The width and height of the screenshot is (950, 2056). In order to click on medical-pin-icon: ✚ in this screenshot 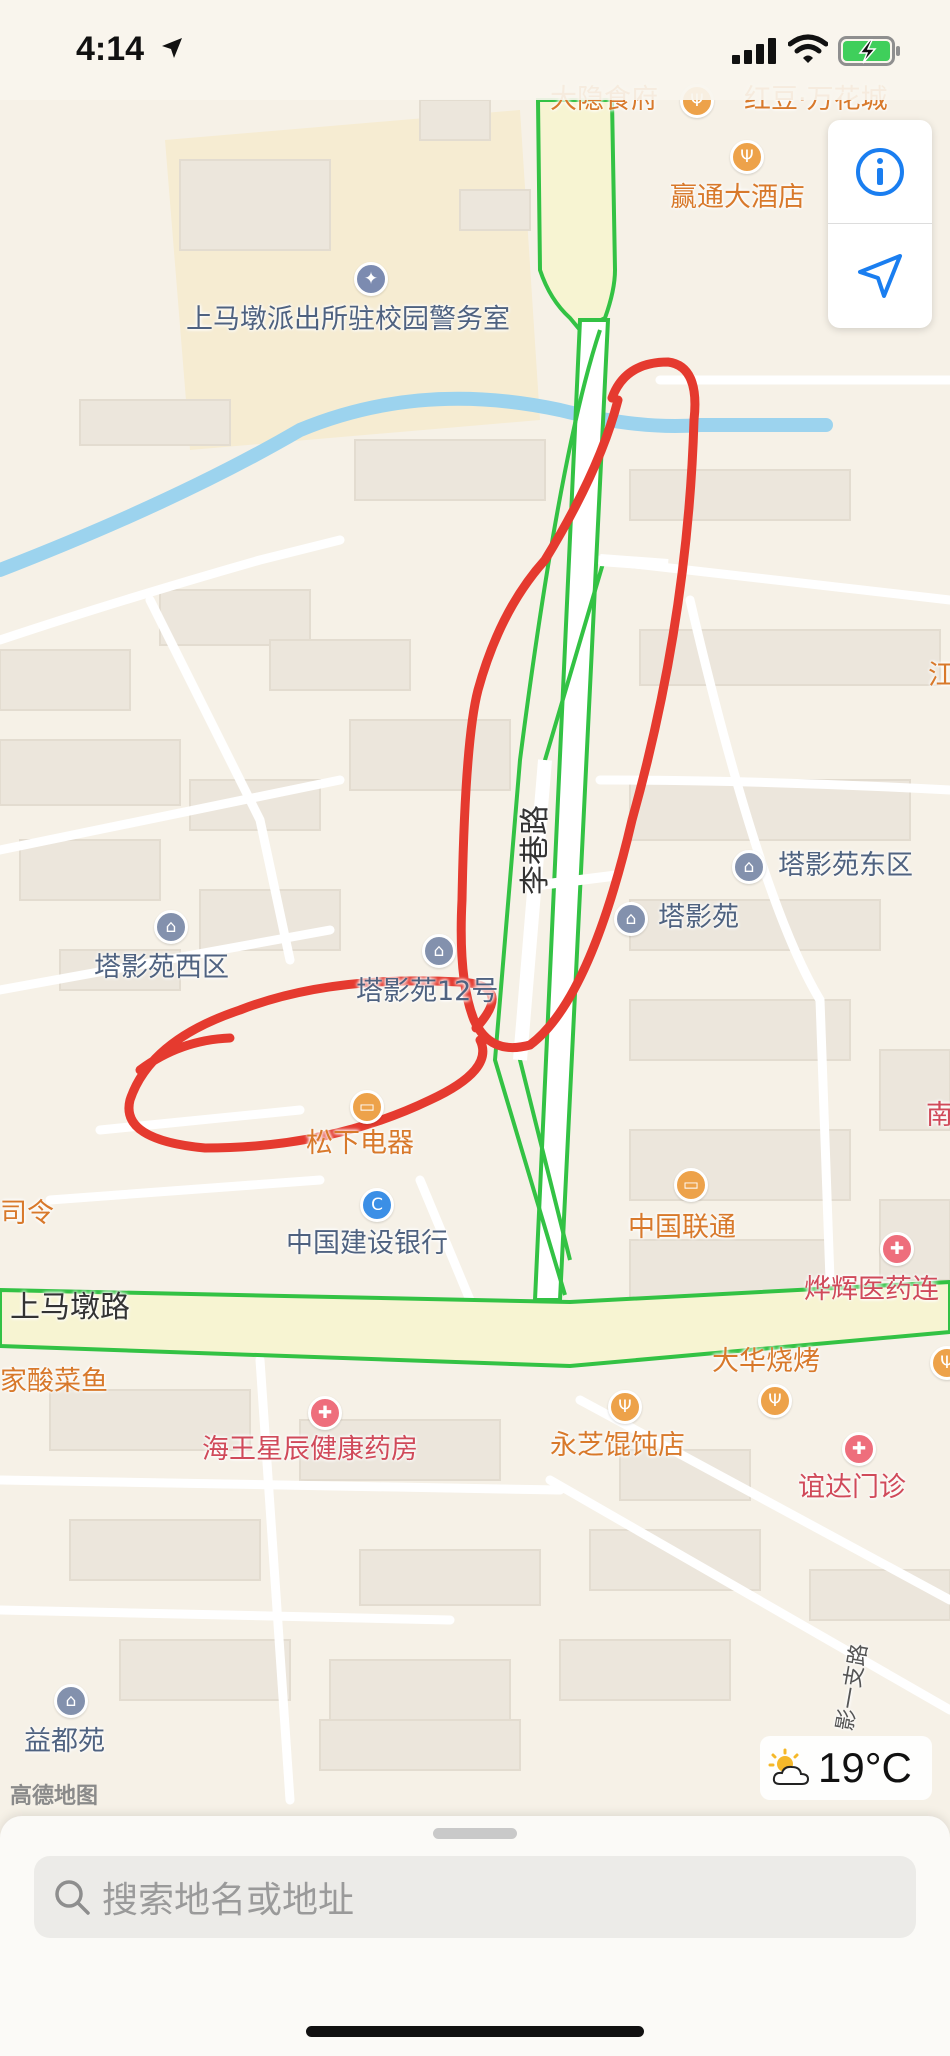, I will do `click(897, 1249)`.